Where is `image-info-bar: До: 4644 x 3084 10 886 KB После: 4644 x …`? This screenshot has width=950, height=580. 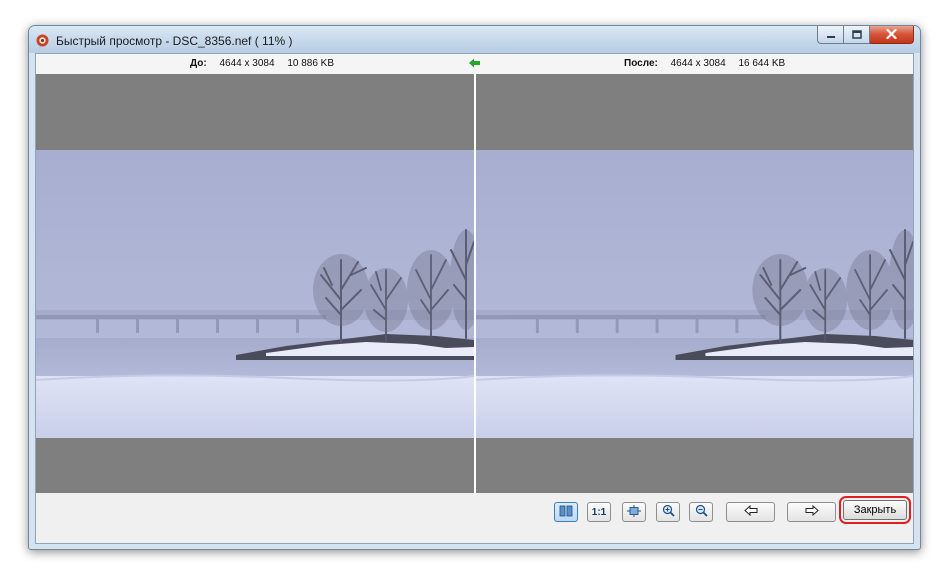 image-info-bar: До: 4644 x 3084 10 886 KB После: 4644 x … is located at coordinates (474, 64).